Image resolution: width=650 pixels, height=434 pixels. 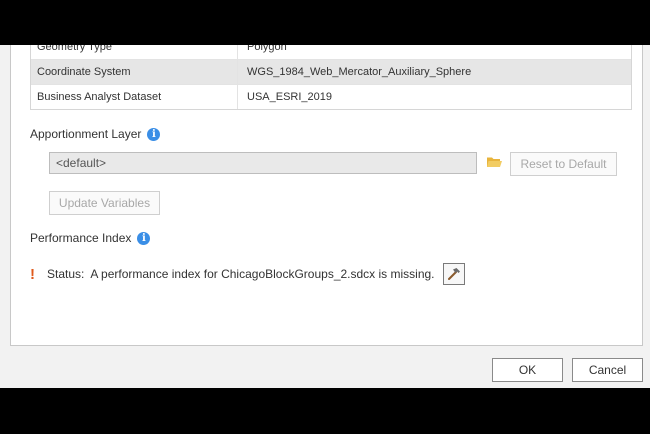 What do you see at coordinates (267, 49) in the screenshot?
I see `row-value: Polygon` at bounding box center [267, 49].